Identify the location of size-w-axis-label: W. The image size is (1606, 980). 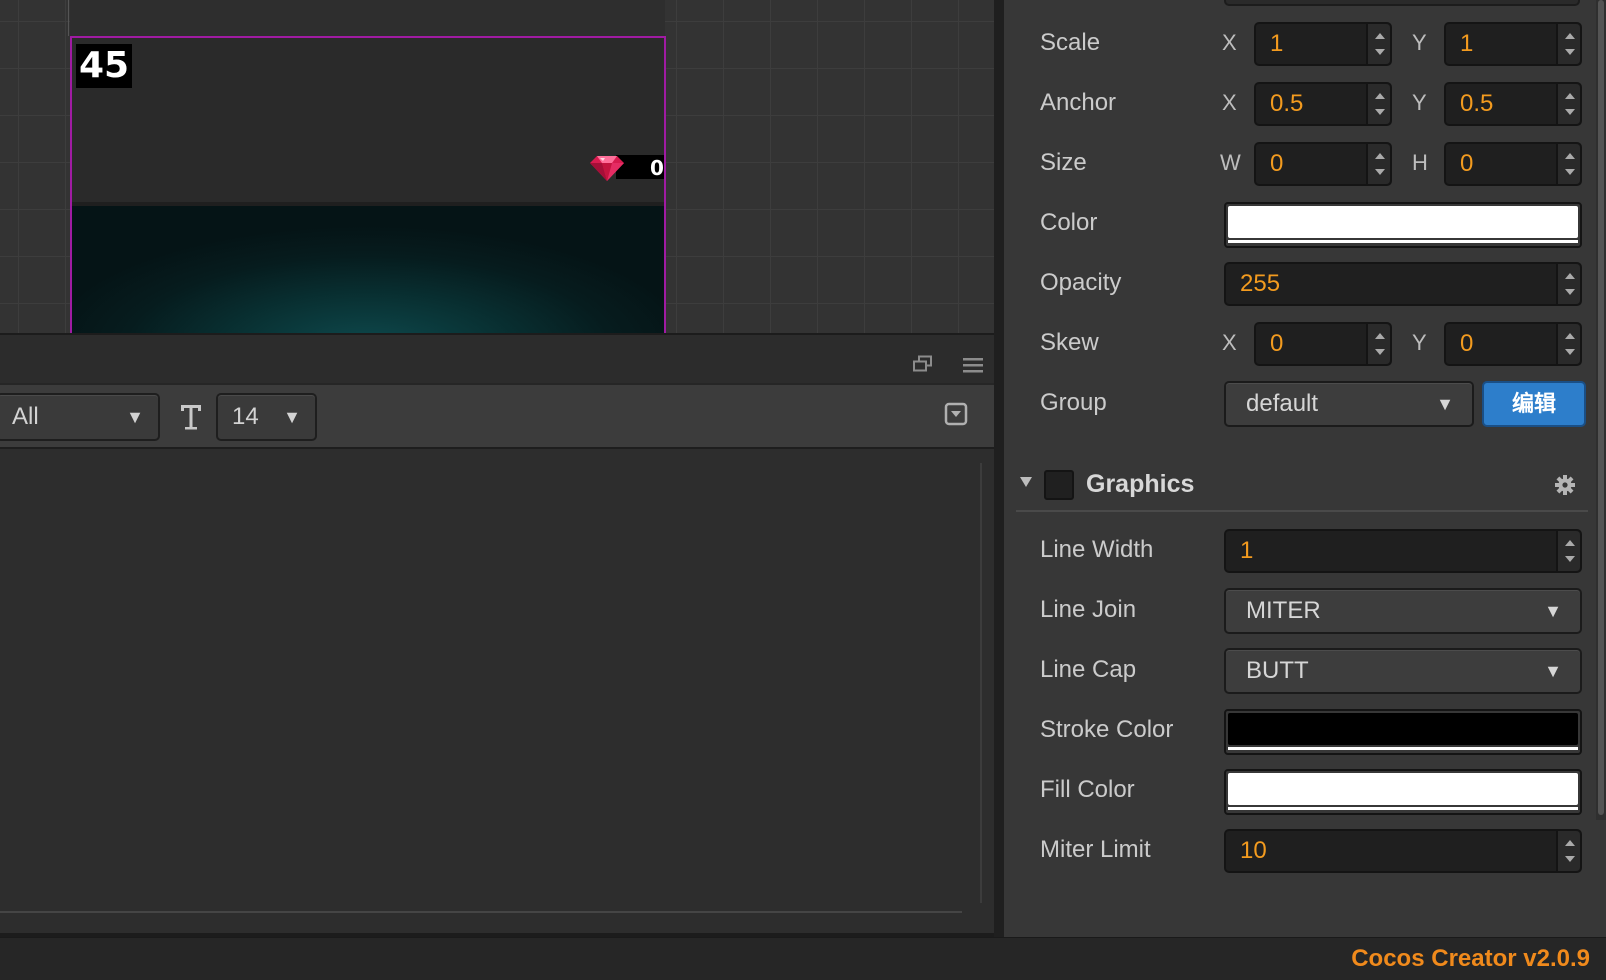
(1230, 162).